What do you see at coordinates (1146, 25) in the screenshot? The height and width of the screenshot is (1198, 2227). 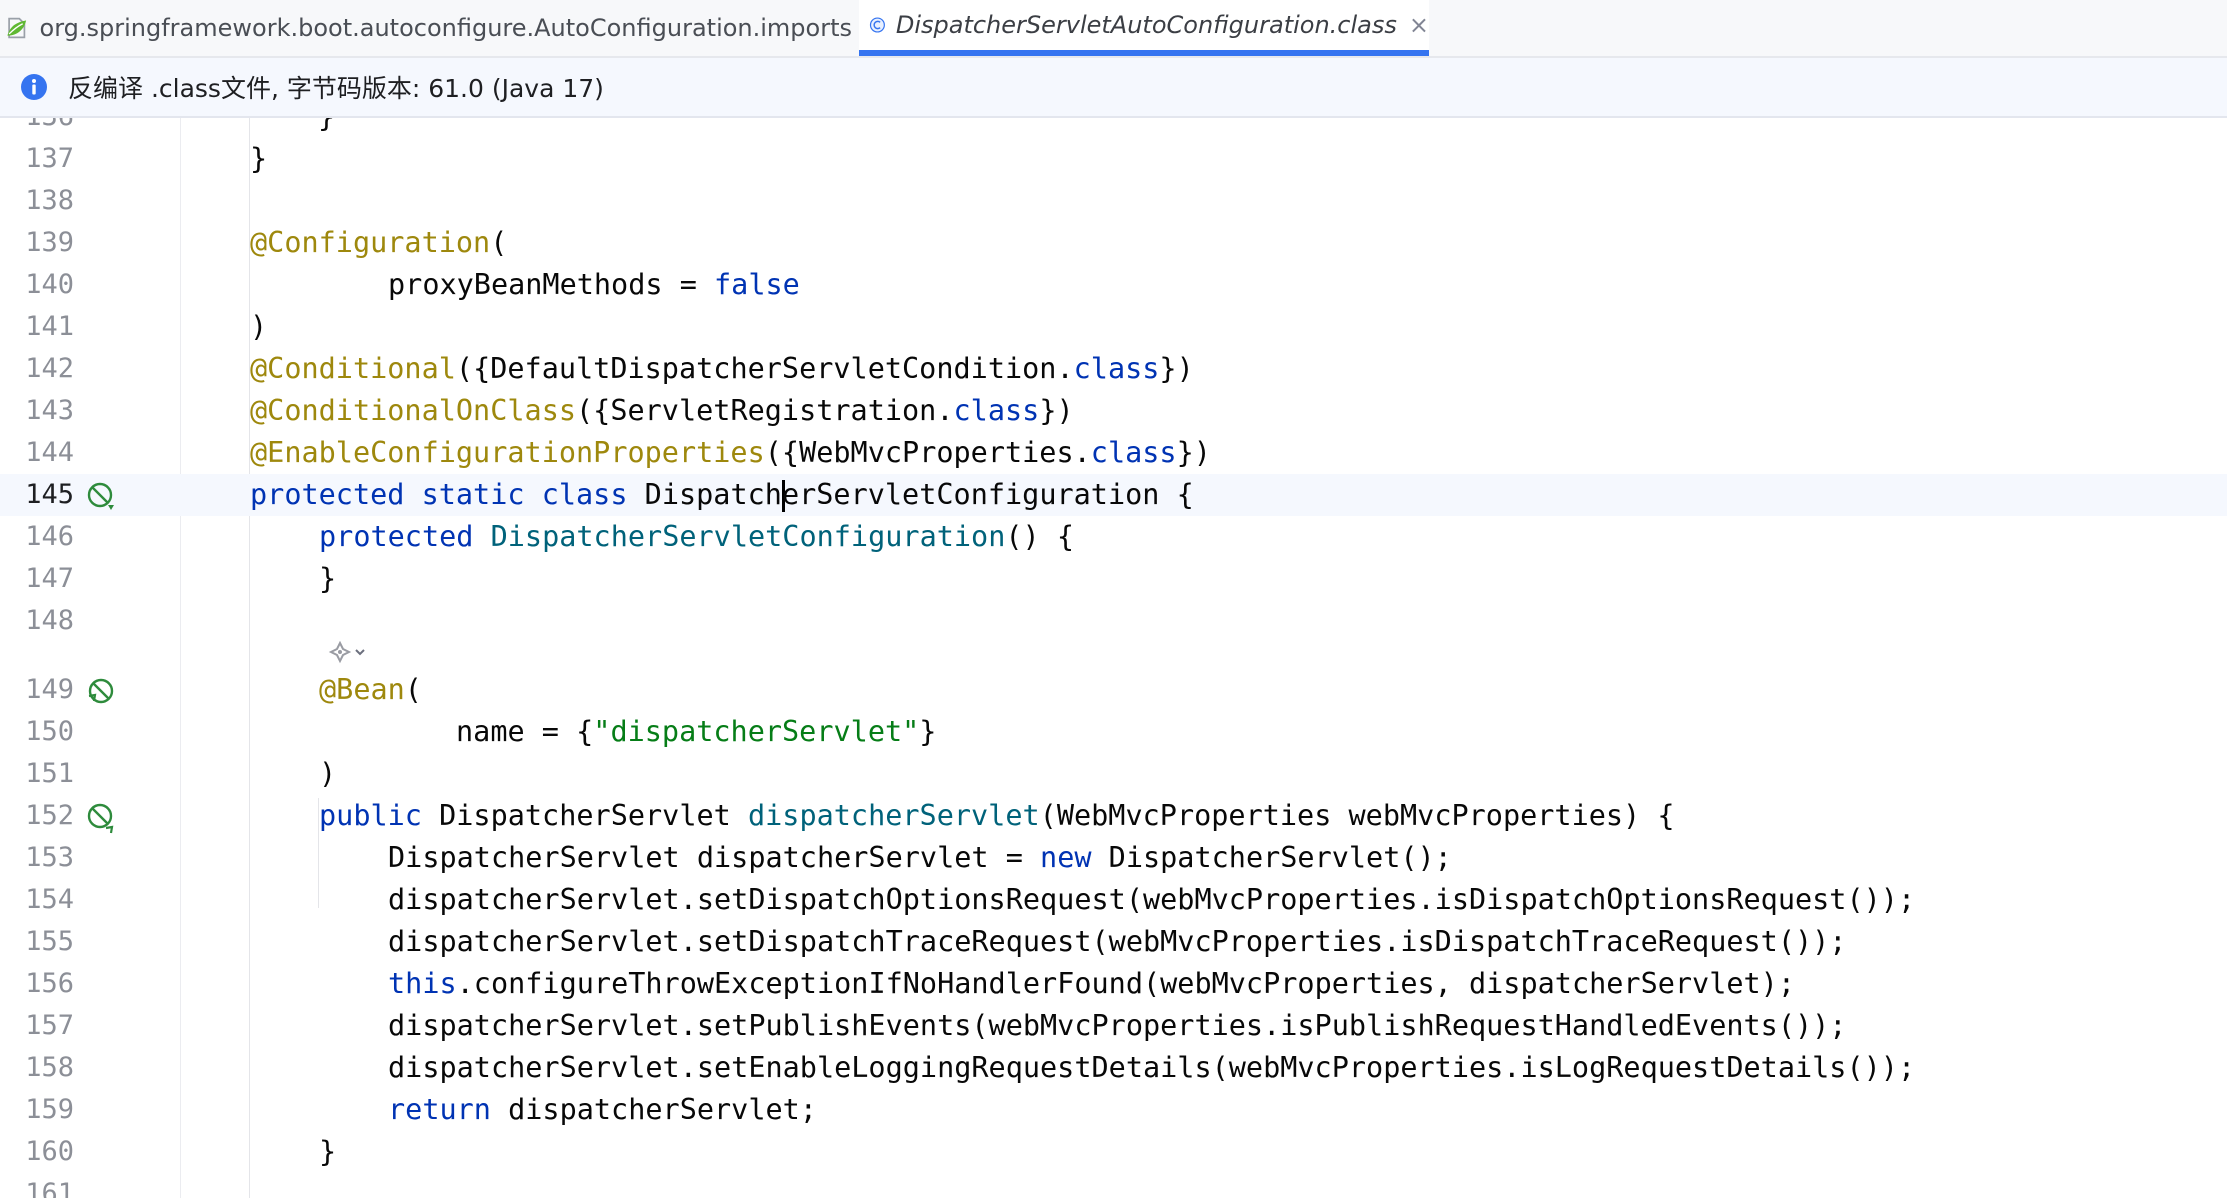 I see `tab-label: DispatcherServletAutoConfiguration.class` at bounding box center [1146, 25].